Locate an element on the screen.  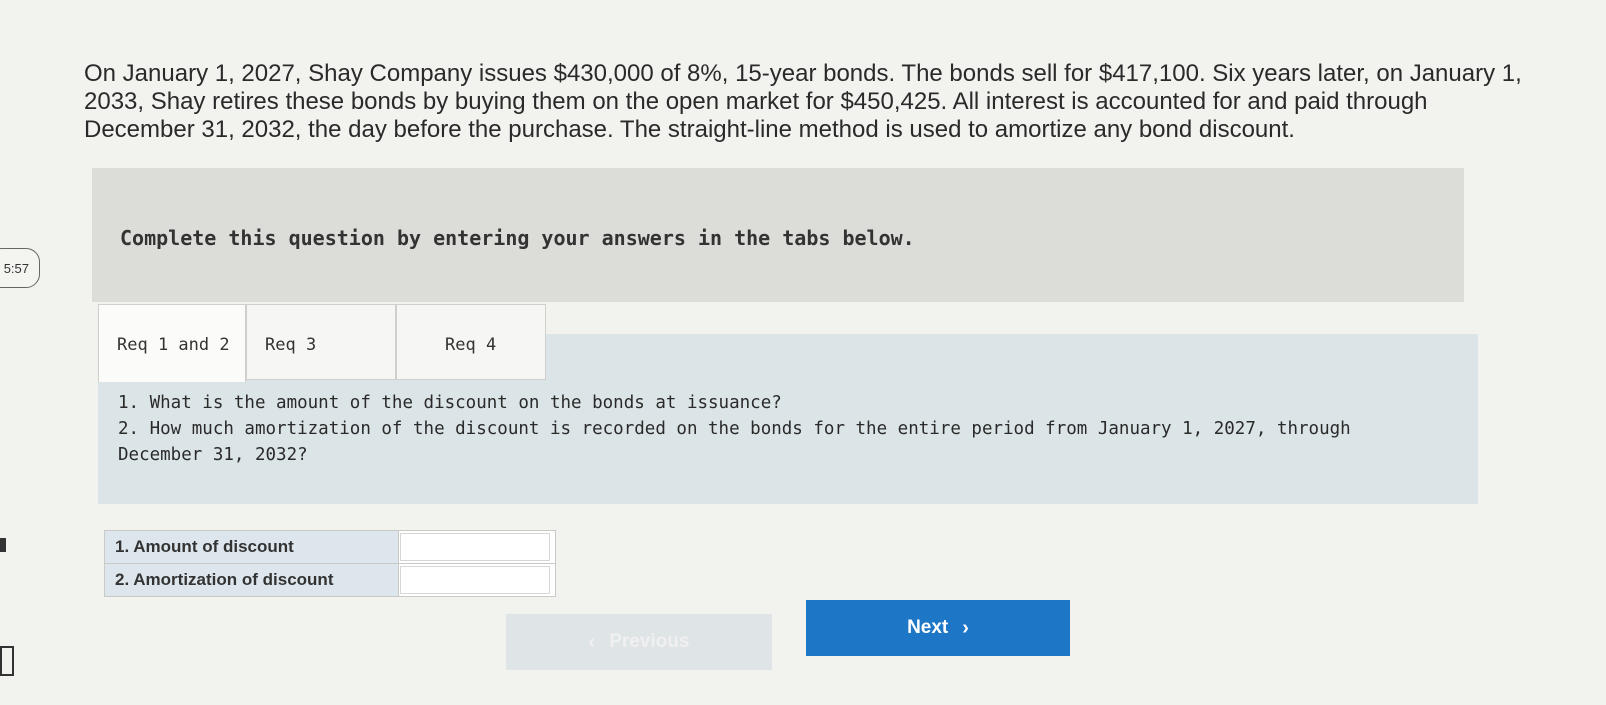
previous-label: Previous is located at coordinates (649, 641).